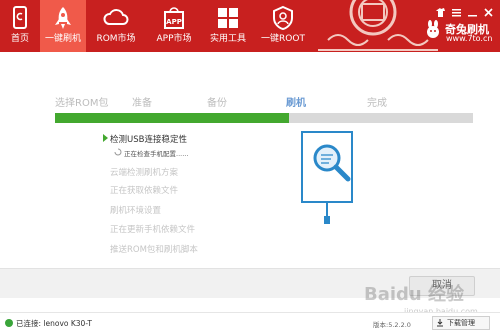  What do you see at coordinates (472, 10) in the screenshot?
I see `minimize-icon` at bounding box center [472, 10].